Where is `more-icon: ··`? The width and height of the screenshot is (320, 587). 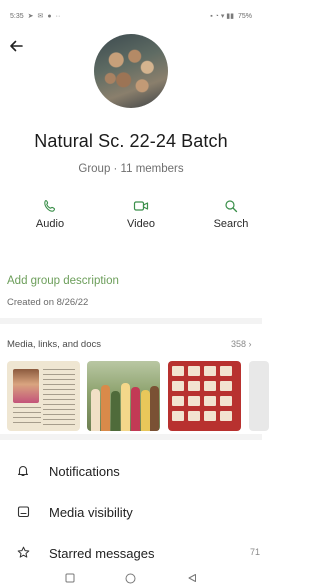
more-icon: ·· is located at coordinates (58, 16).